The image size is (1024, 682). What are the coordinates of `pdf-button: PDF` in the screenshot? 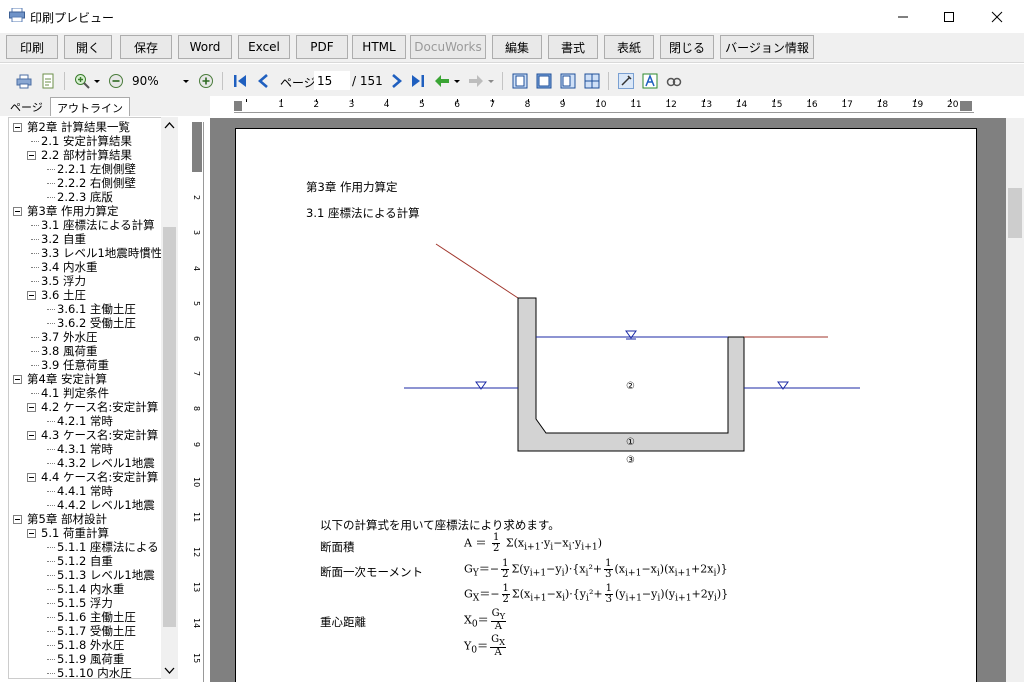 It's located at (322, 47).